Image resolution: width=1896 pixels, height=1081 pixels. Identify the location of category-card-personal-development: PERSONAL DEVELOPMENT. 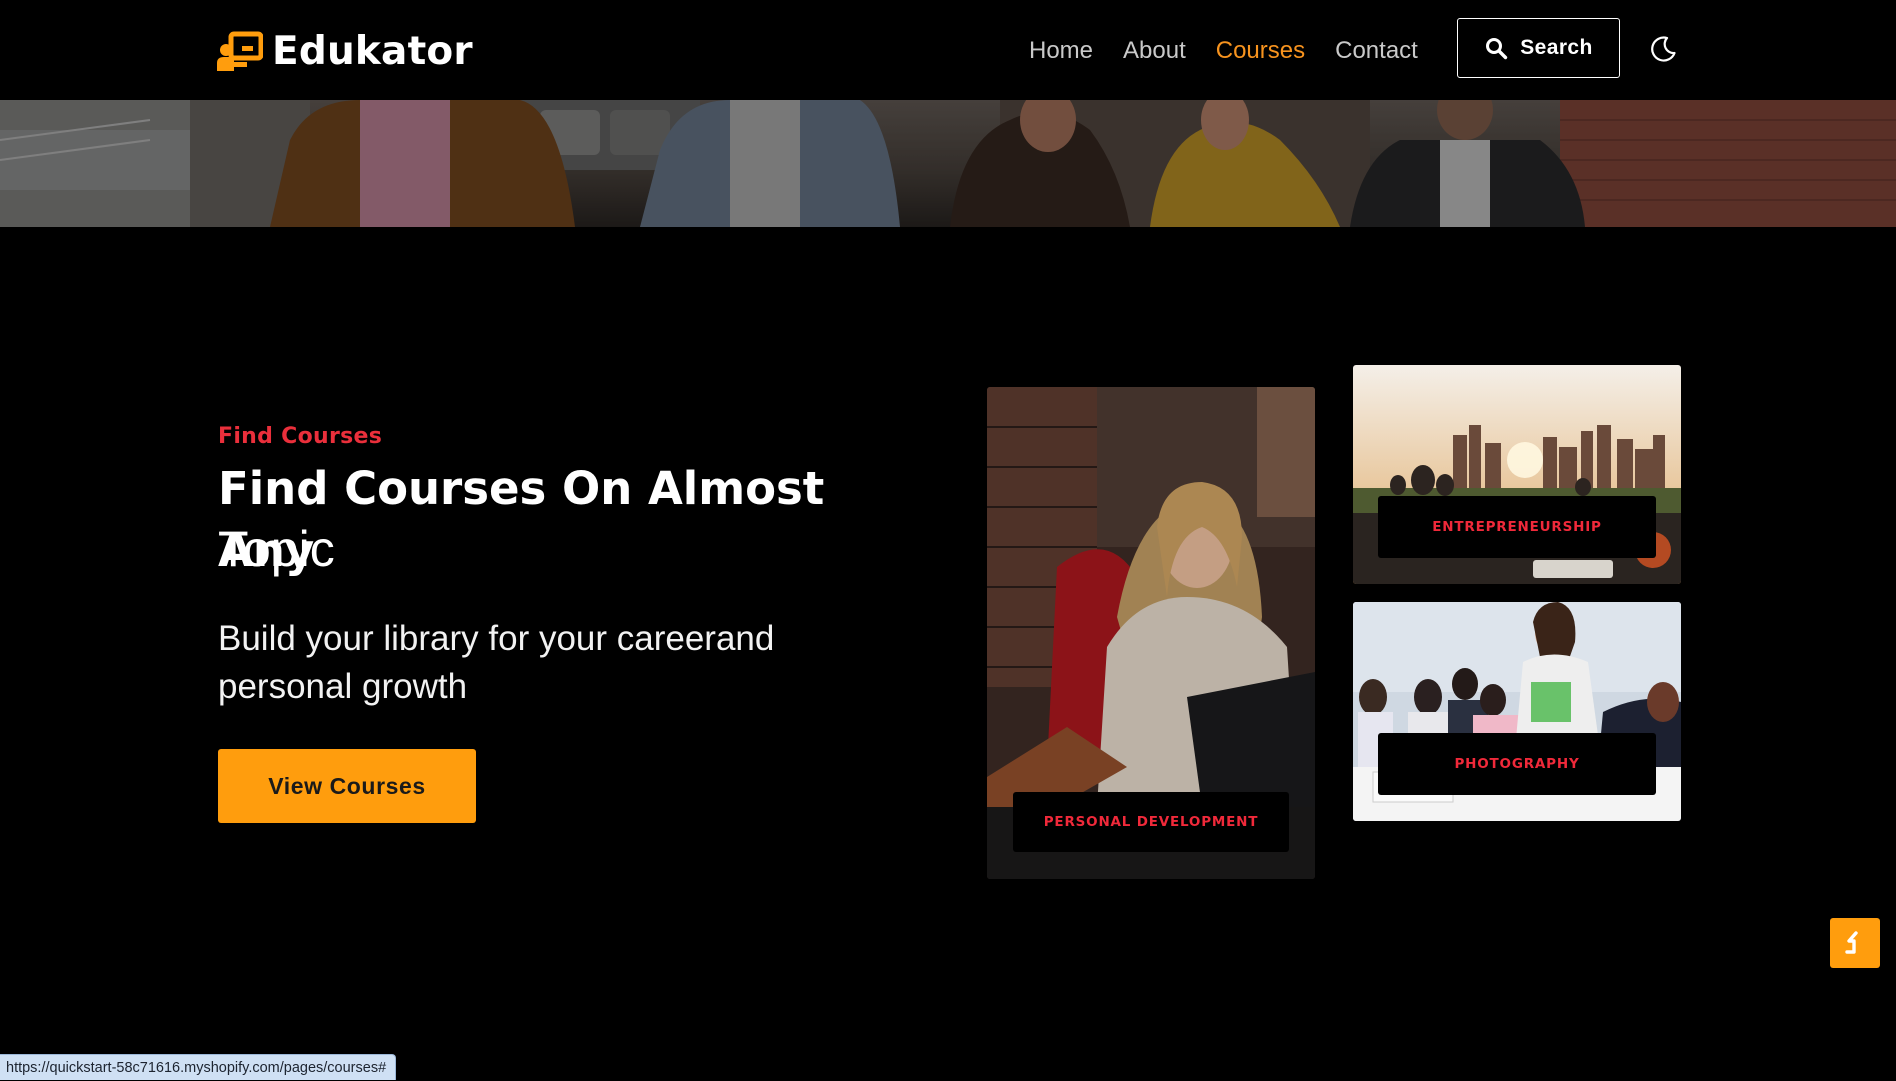
(1151, 633).